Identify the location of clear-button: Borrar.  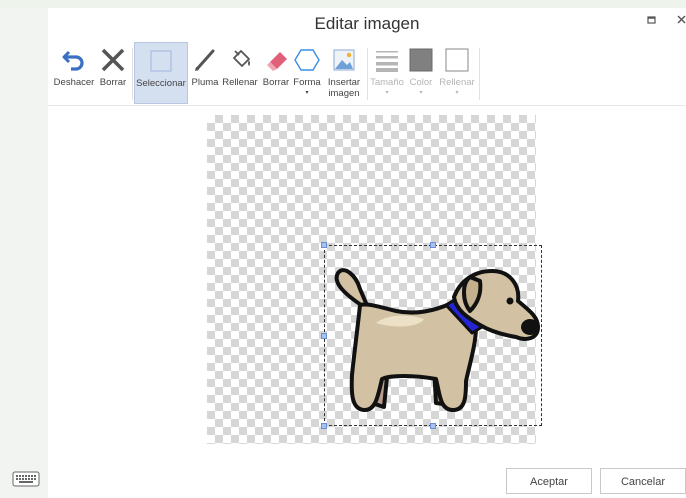
(113, 73).